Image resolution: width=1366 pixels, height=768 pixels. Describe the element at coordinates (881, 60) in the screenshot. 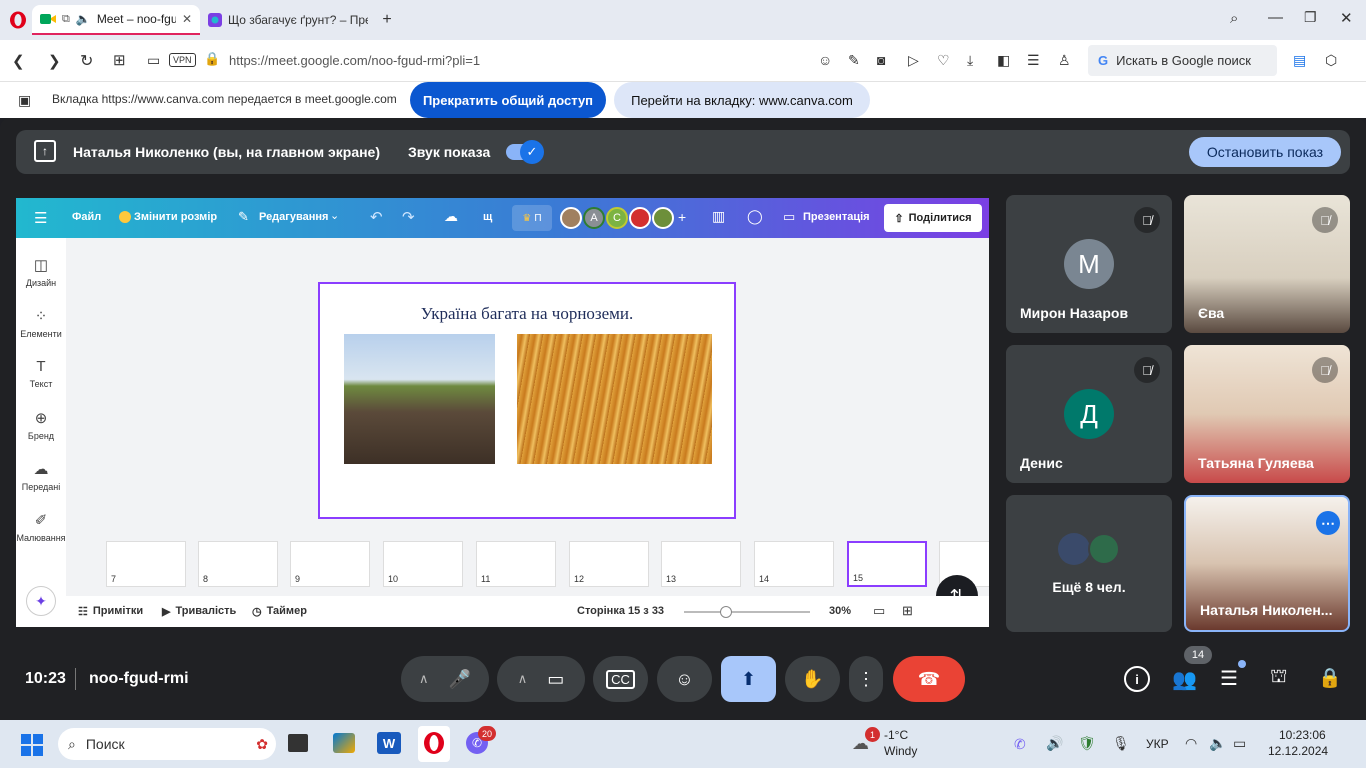

I see `snapshot-icon: ◙` at that location.